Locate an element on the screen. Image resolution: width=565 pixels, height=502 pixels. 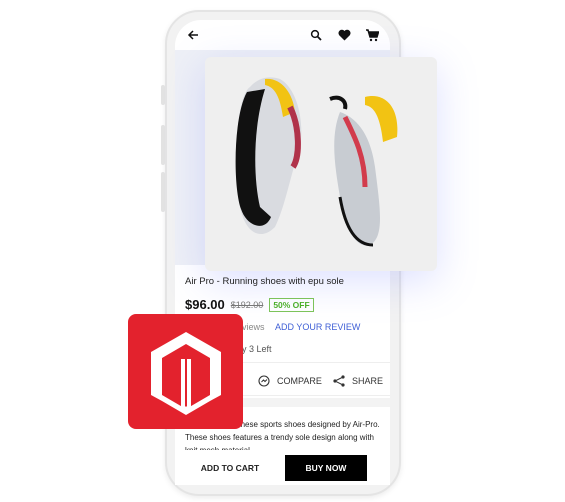
share-icon is located at coordinates (339, 381).